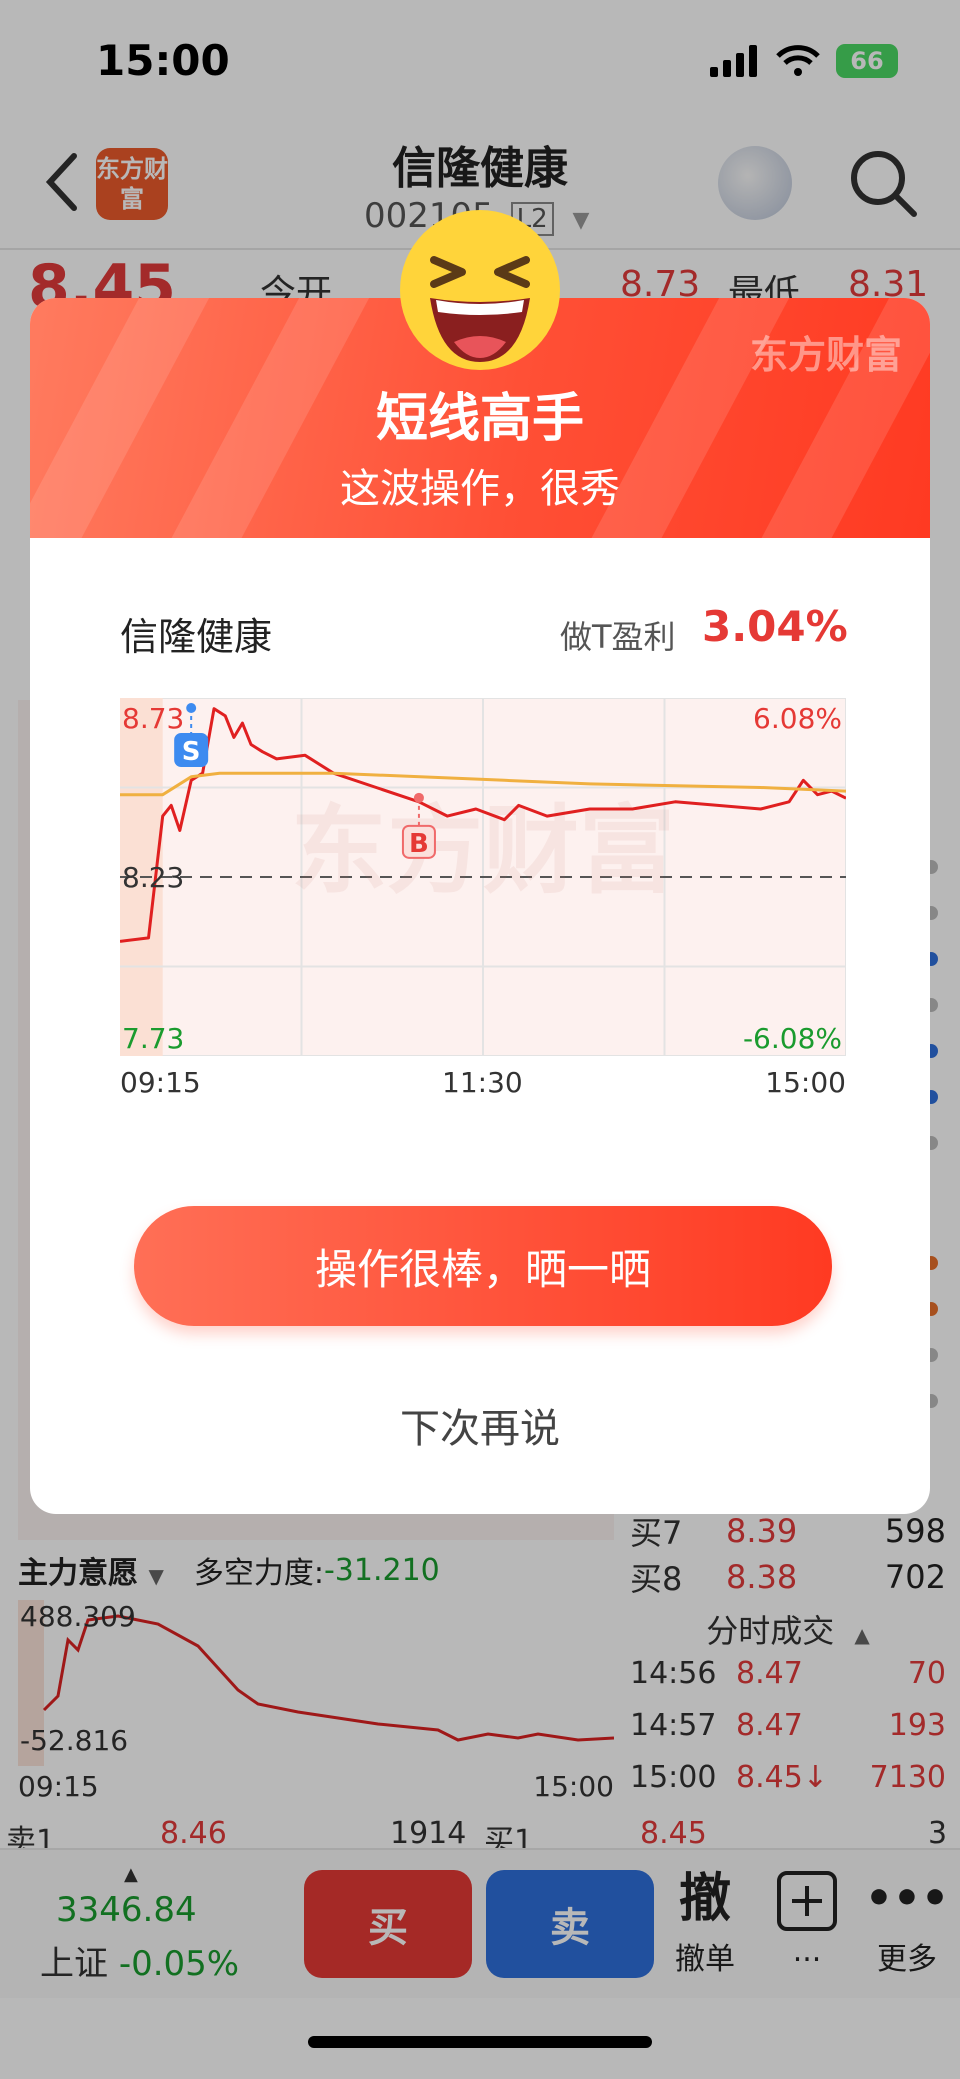  What do you see at coordinates (196, 637) in the screenshot?
I see `card-stock-name: 信隆健康` at bounding box center [196, 637].